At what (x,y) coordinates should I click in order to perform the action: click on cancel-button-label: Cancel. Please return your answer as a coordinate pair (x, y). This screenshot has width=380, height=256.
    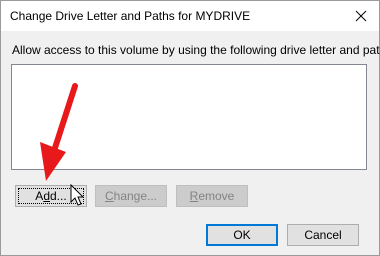
    Looking at the image, I should click on (323, 235).